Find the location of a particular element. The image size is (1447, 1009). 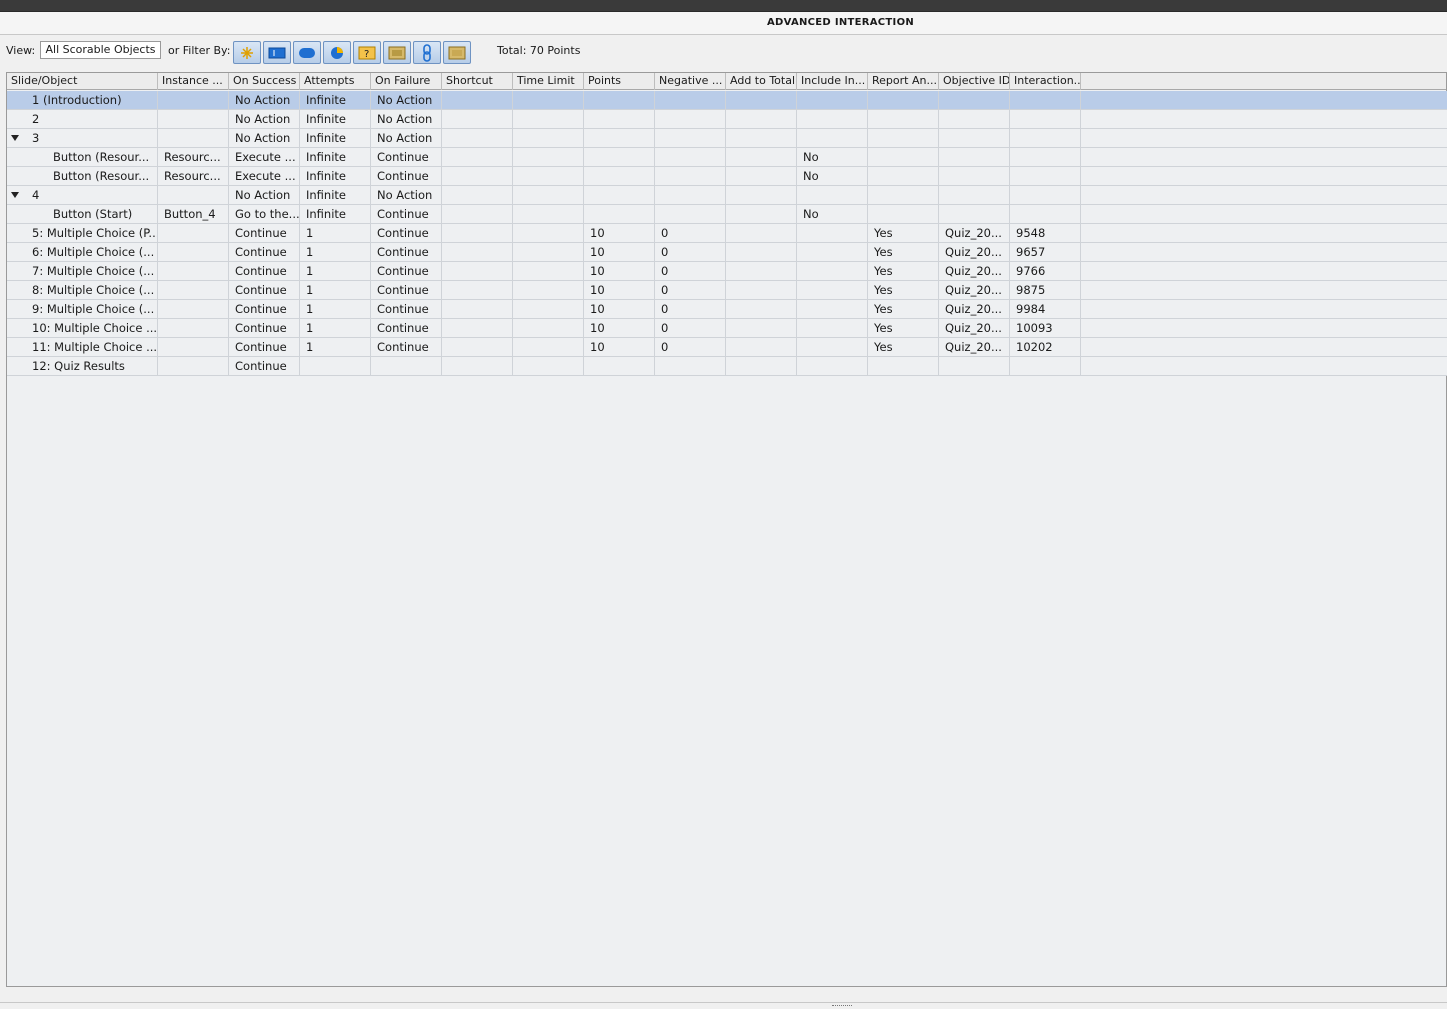

column-header-time-limit: Time Limit is located at coordinates (548, 81).